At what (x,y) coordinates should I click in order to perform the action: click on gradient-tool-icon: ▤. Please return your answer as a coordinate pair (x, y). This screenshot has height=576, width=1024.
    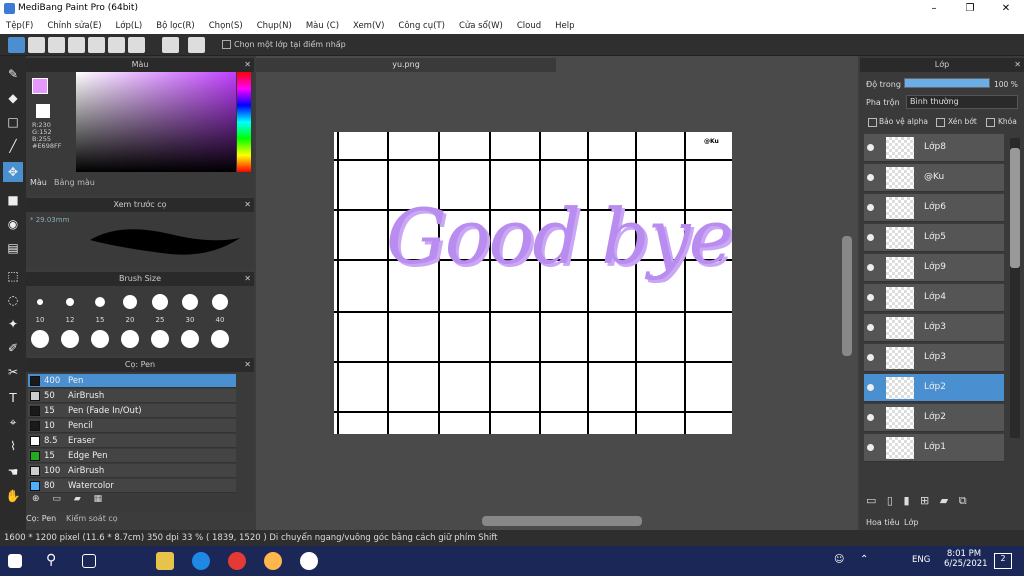
    Looking at the image, I should click on (13, 248).